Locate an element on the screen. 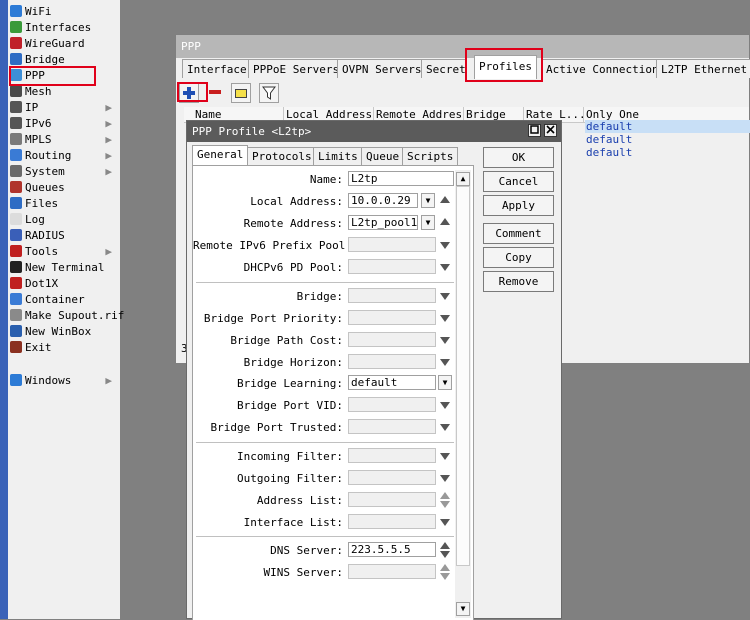 The image size is (750, 620). sidebar-item-windows: Windows ▶ is located at coordinates (64, 381).